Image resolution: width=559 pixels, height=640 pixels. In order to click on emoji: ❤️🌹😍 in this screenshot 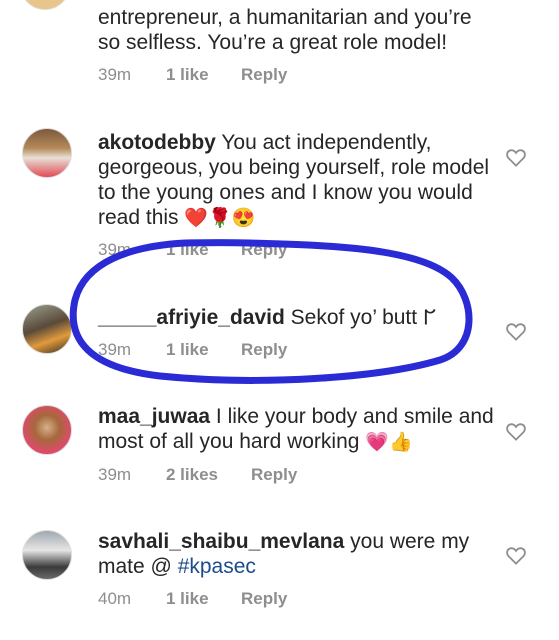, I will do `click(220, 218)`.